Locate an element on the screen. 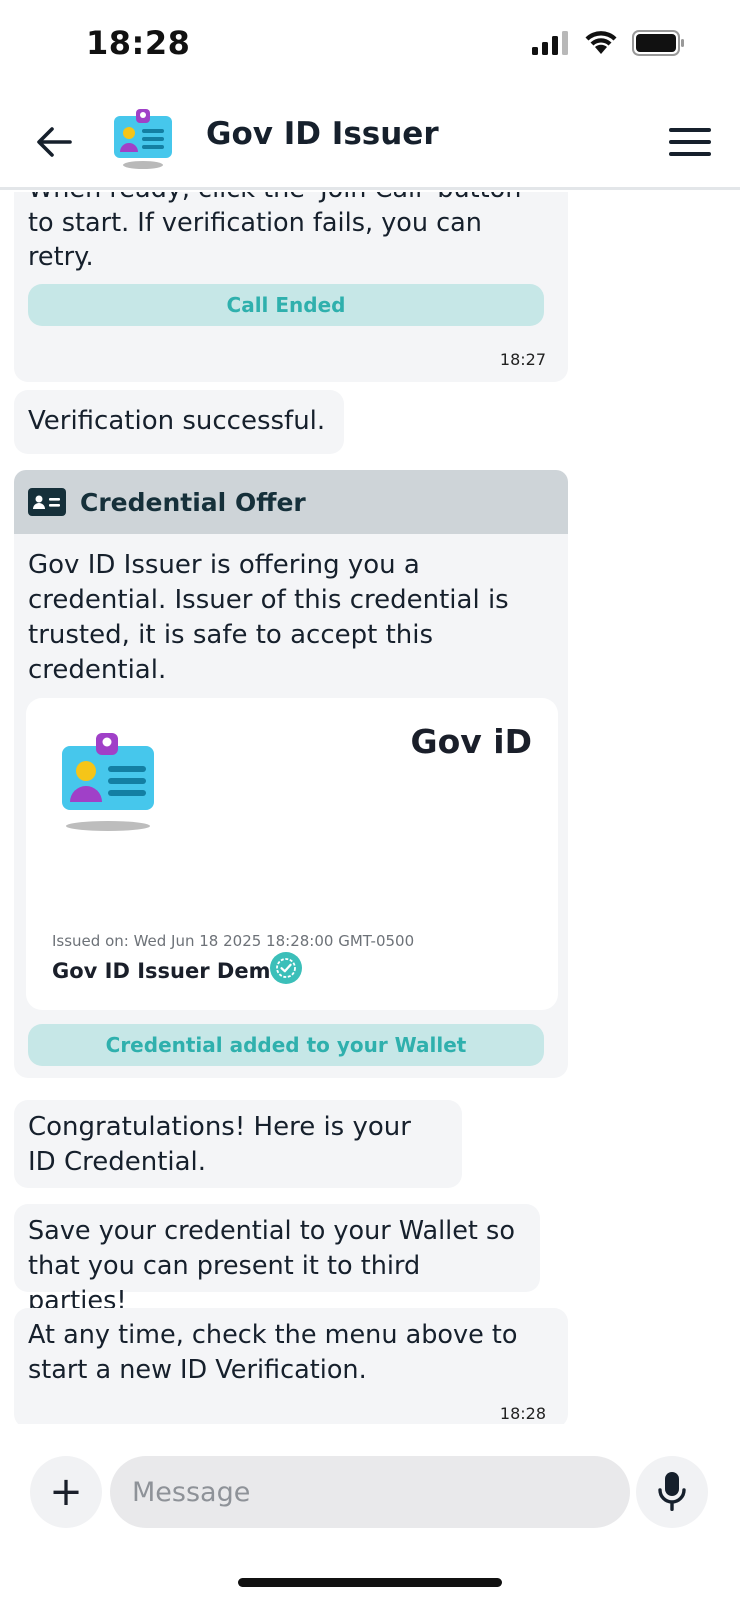 Image resolution: width=740 pixels, height=1600 pixels. status-icons is located at coordinates (609, 43).